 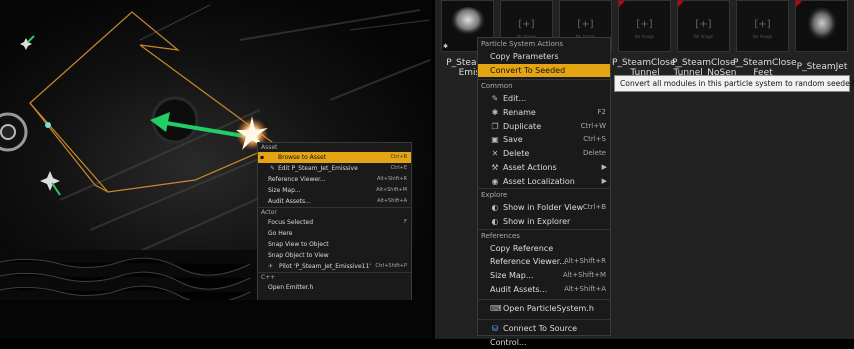 I want to click on duplicate-item: ❐ Duplicate Ctrl+W, so click(x=544, y=127).